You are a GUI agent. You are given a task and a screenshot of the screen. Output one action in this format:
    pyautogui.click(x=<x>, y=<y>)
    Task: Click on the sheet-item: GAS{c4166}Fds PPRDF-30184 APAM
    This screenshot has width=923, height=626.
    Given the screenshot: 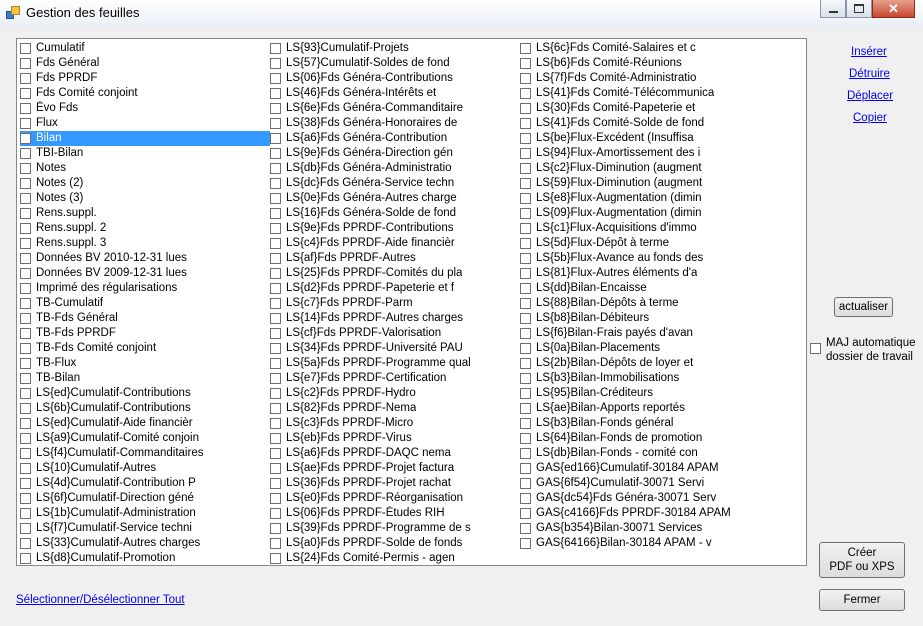 What is the action you would take?
    pyautogui.click(x=645, y=513)
    